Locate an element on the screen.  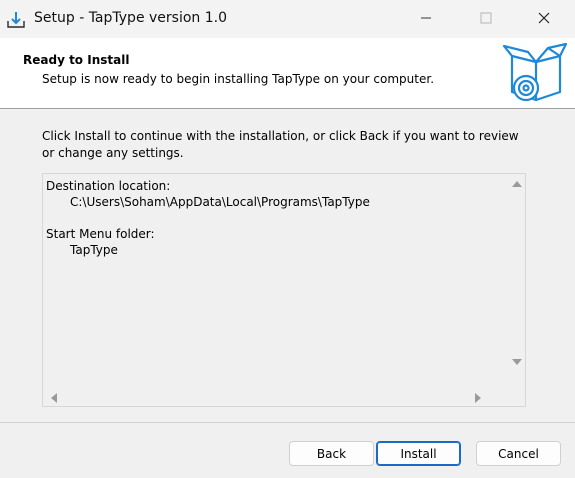
scroll-down-arrow-icon is located at coordinates (517, 362).